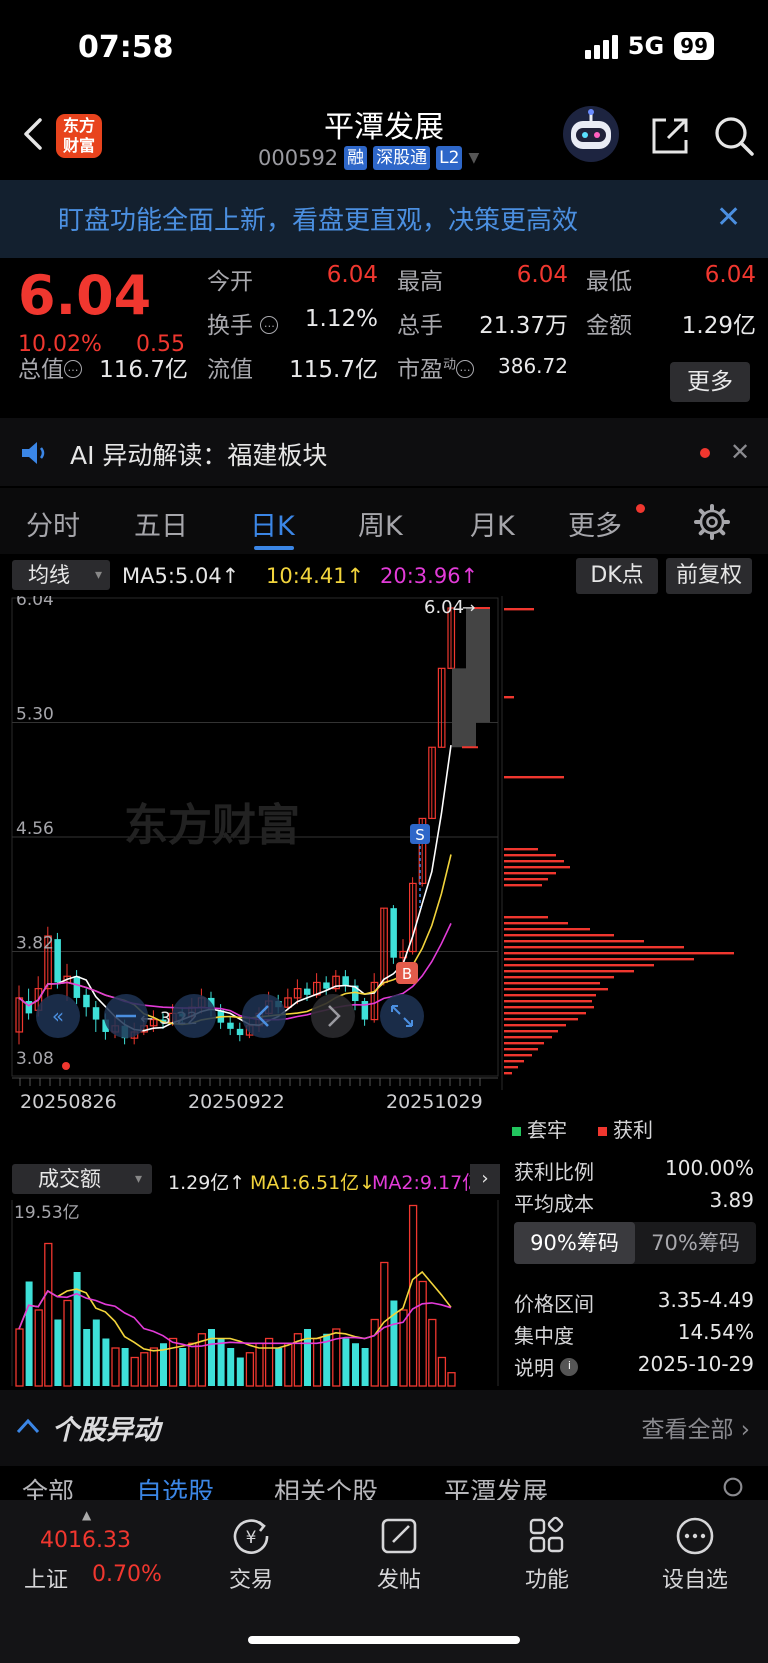 The image size is (768, 1663). Describe the element at coordinates (33, 453) in the screenshot. I see `speaker-icon` at that location.